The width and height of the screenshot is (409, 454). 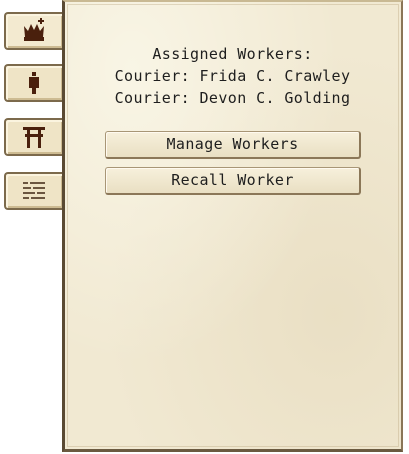 I want to click on torii-gate-icon, so click(x=34, y=137).